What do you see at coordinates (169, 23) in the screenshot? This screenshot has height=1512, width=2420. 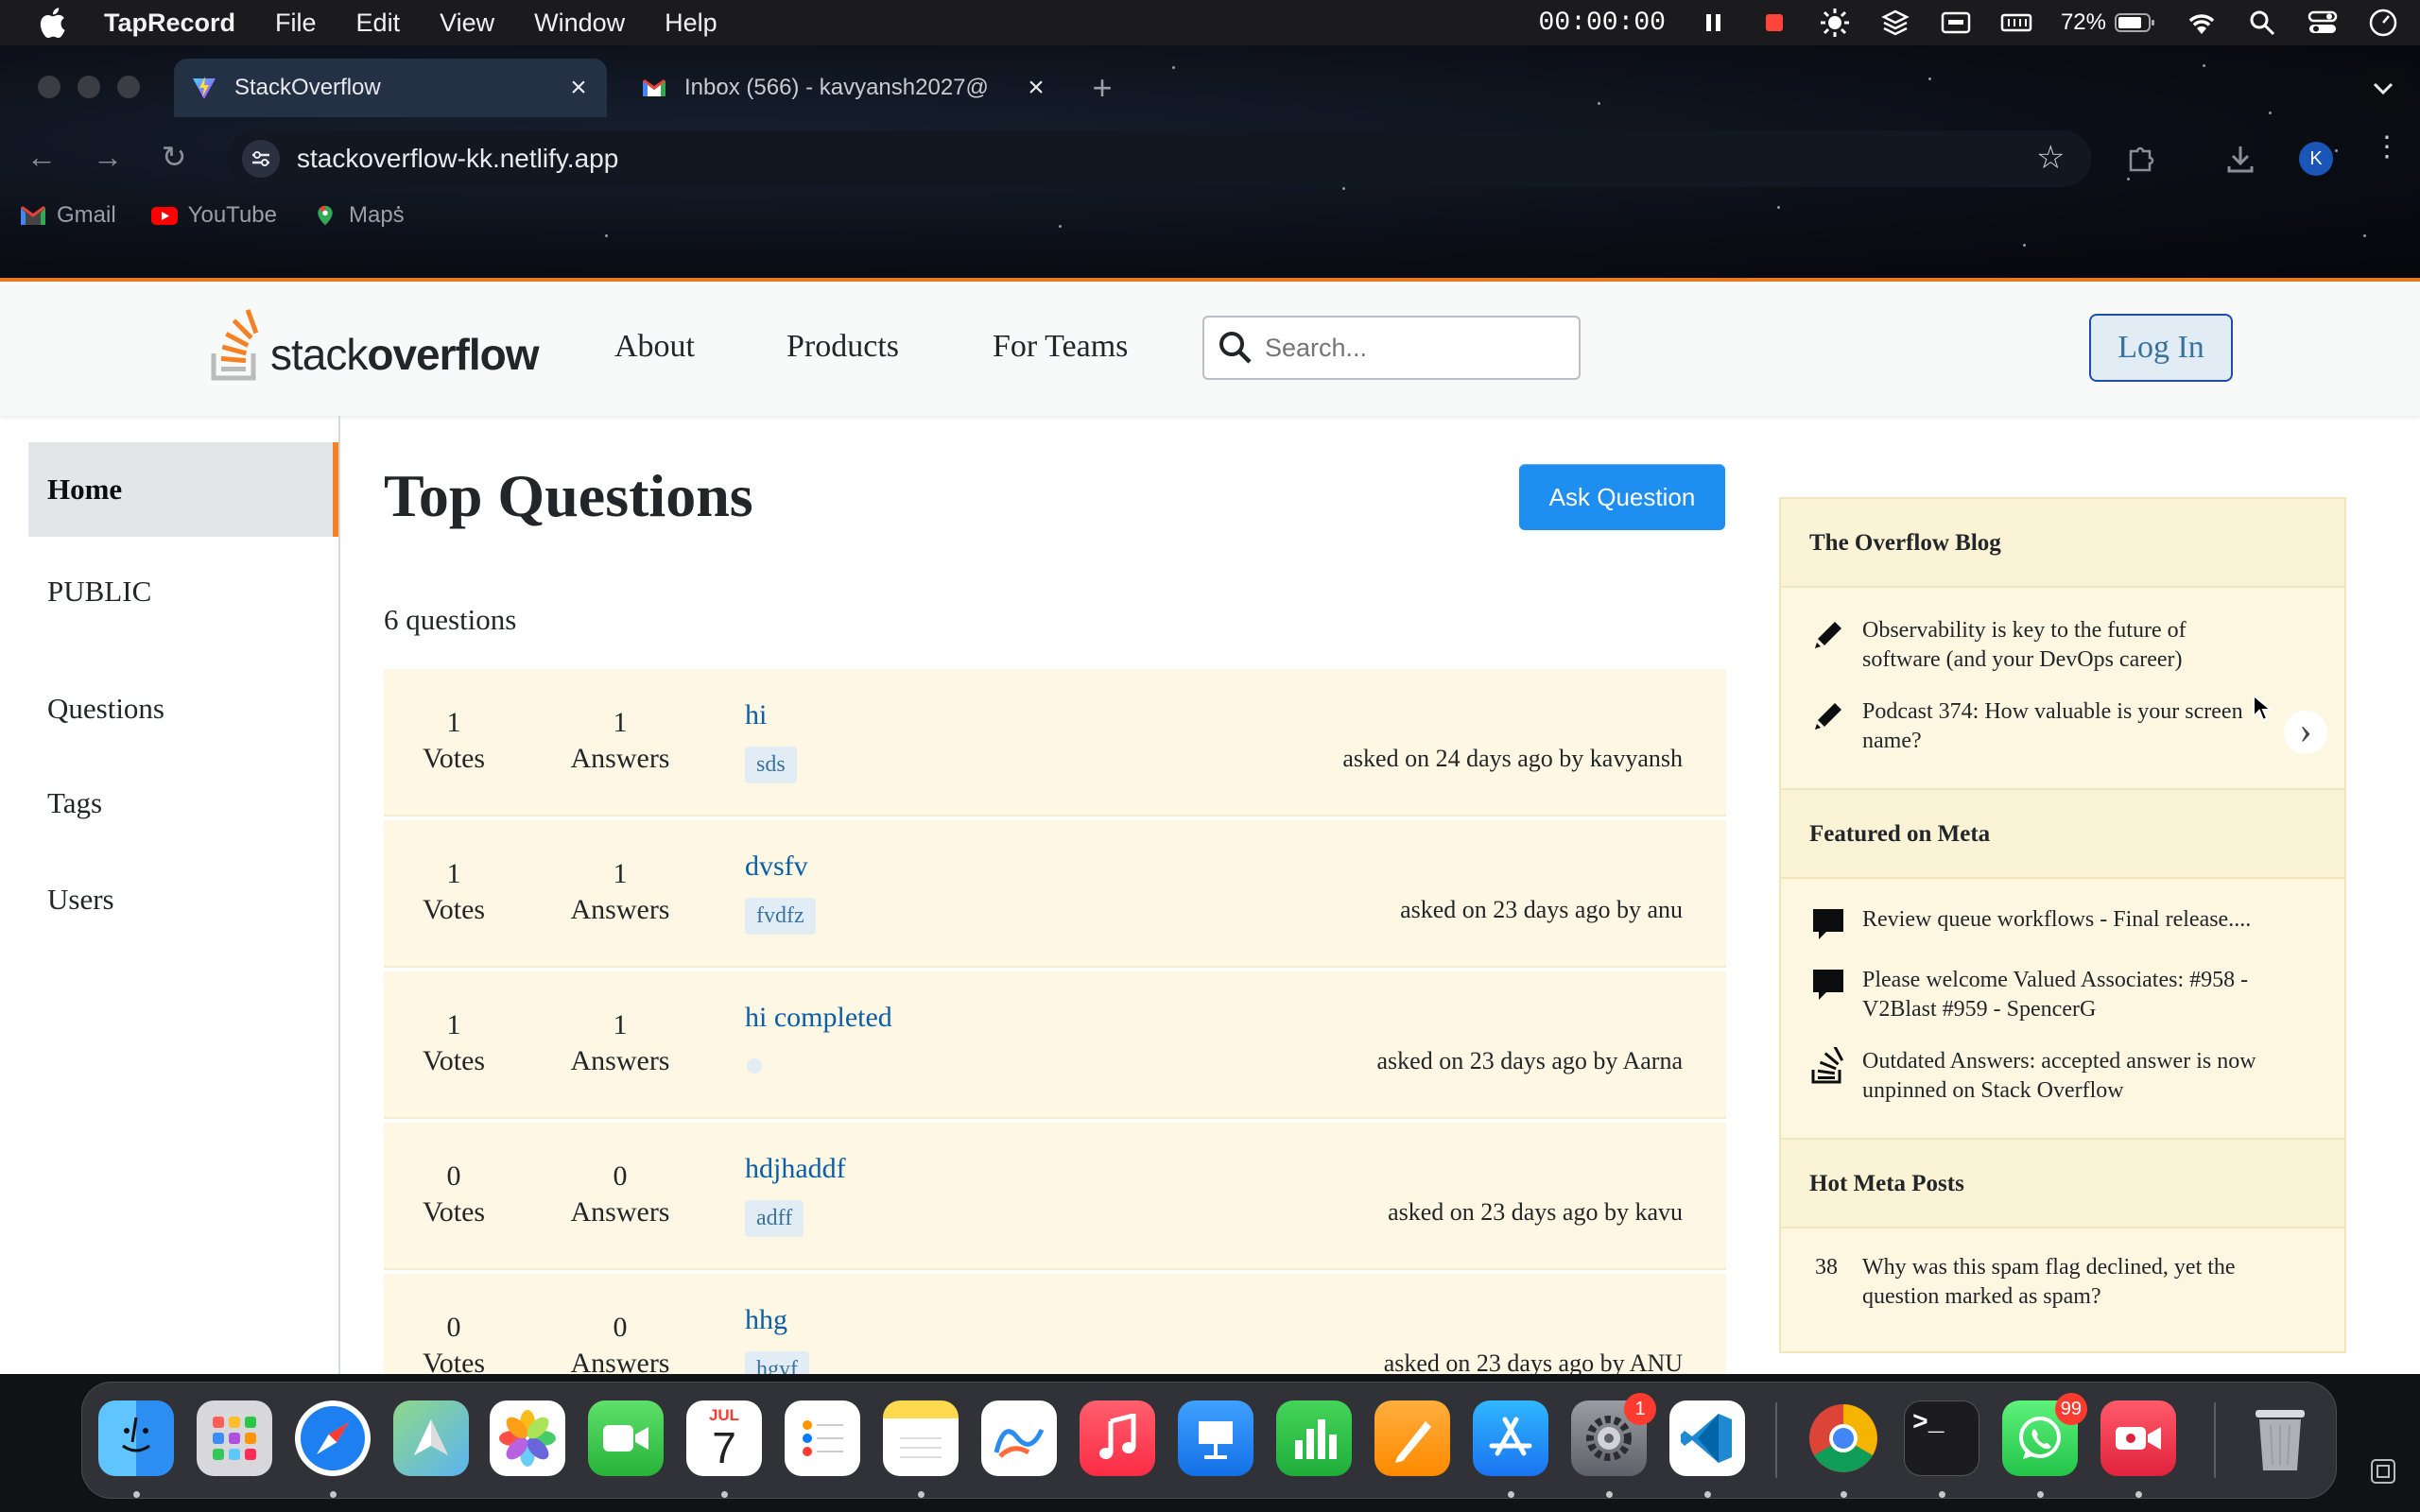 I see `menu-app-name: TapRecord` at bounding box center [169, 23].